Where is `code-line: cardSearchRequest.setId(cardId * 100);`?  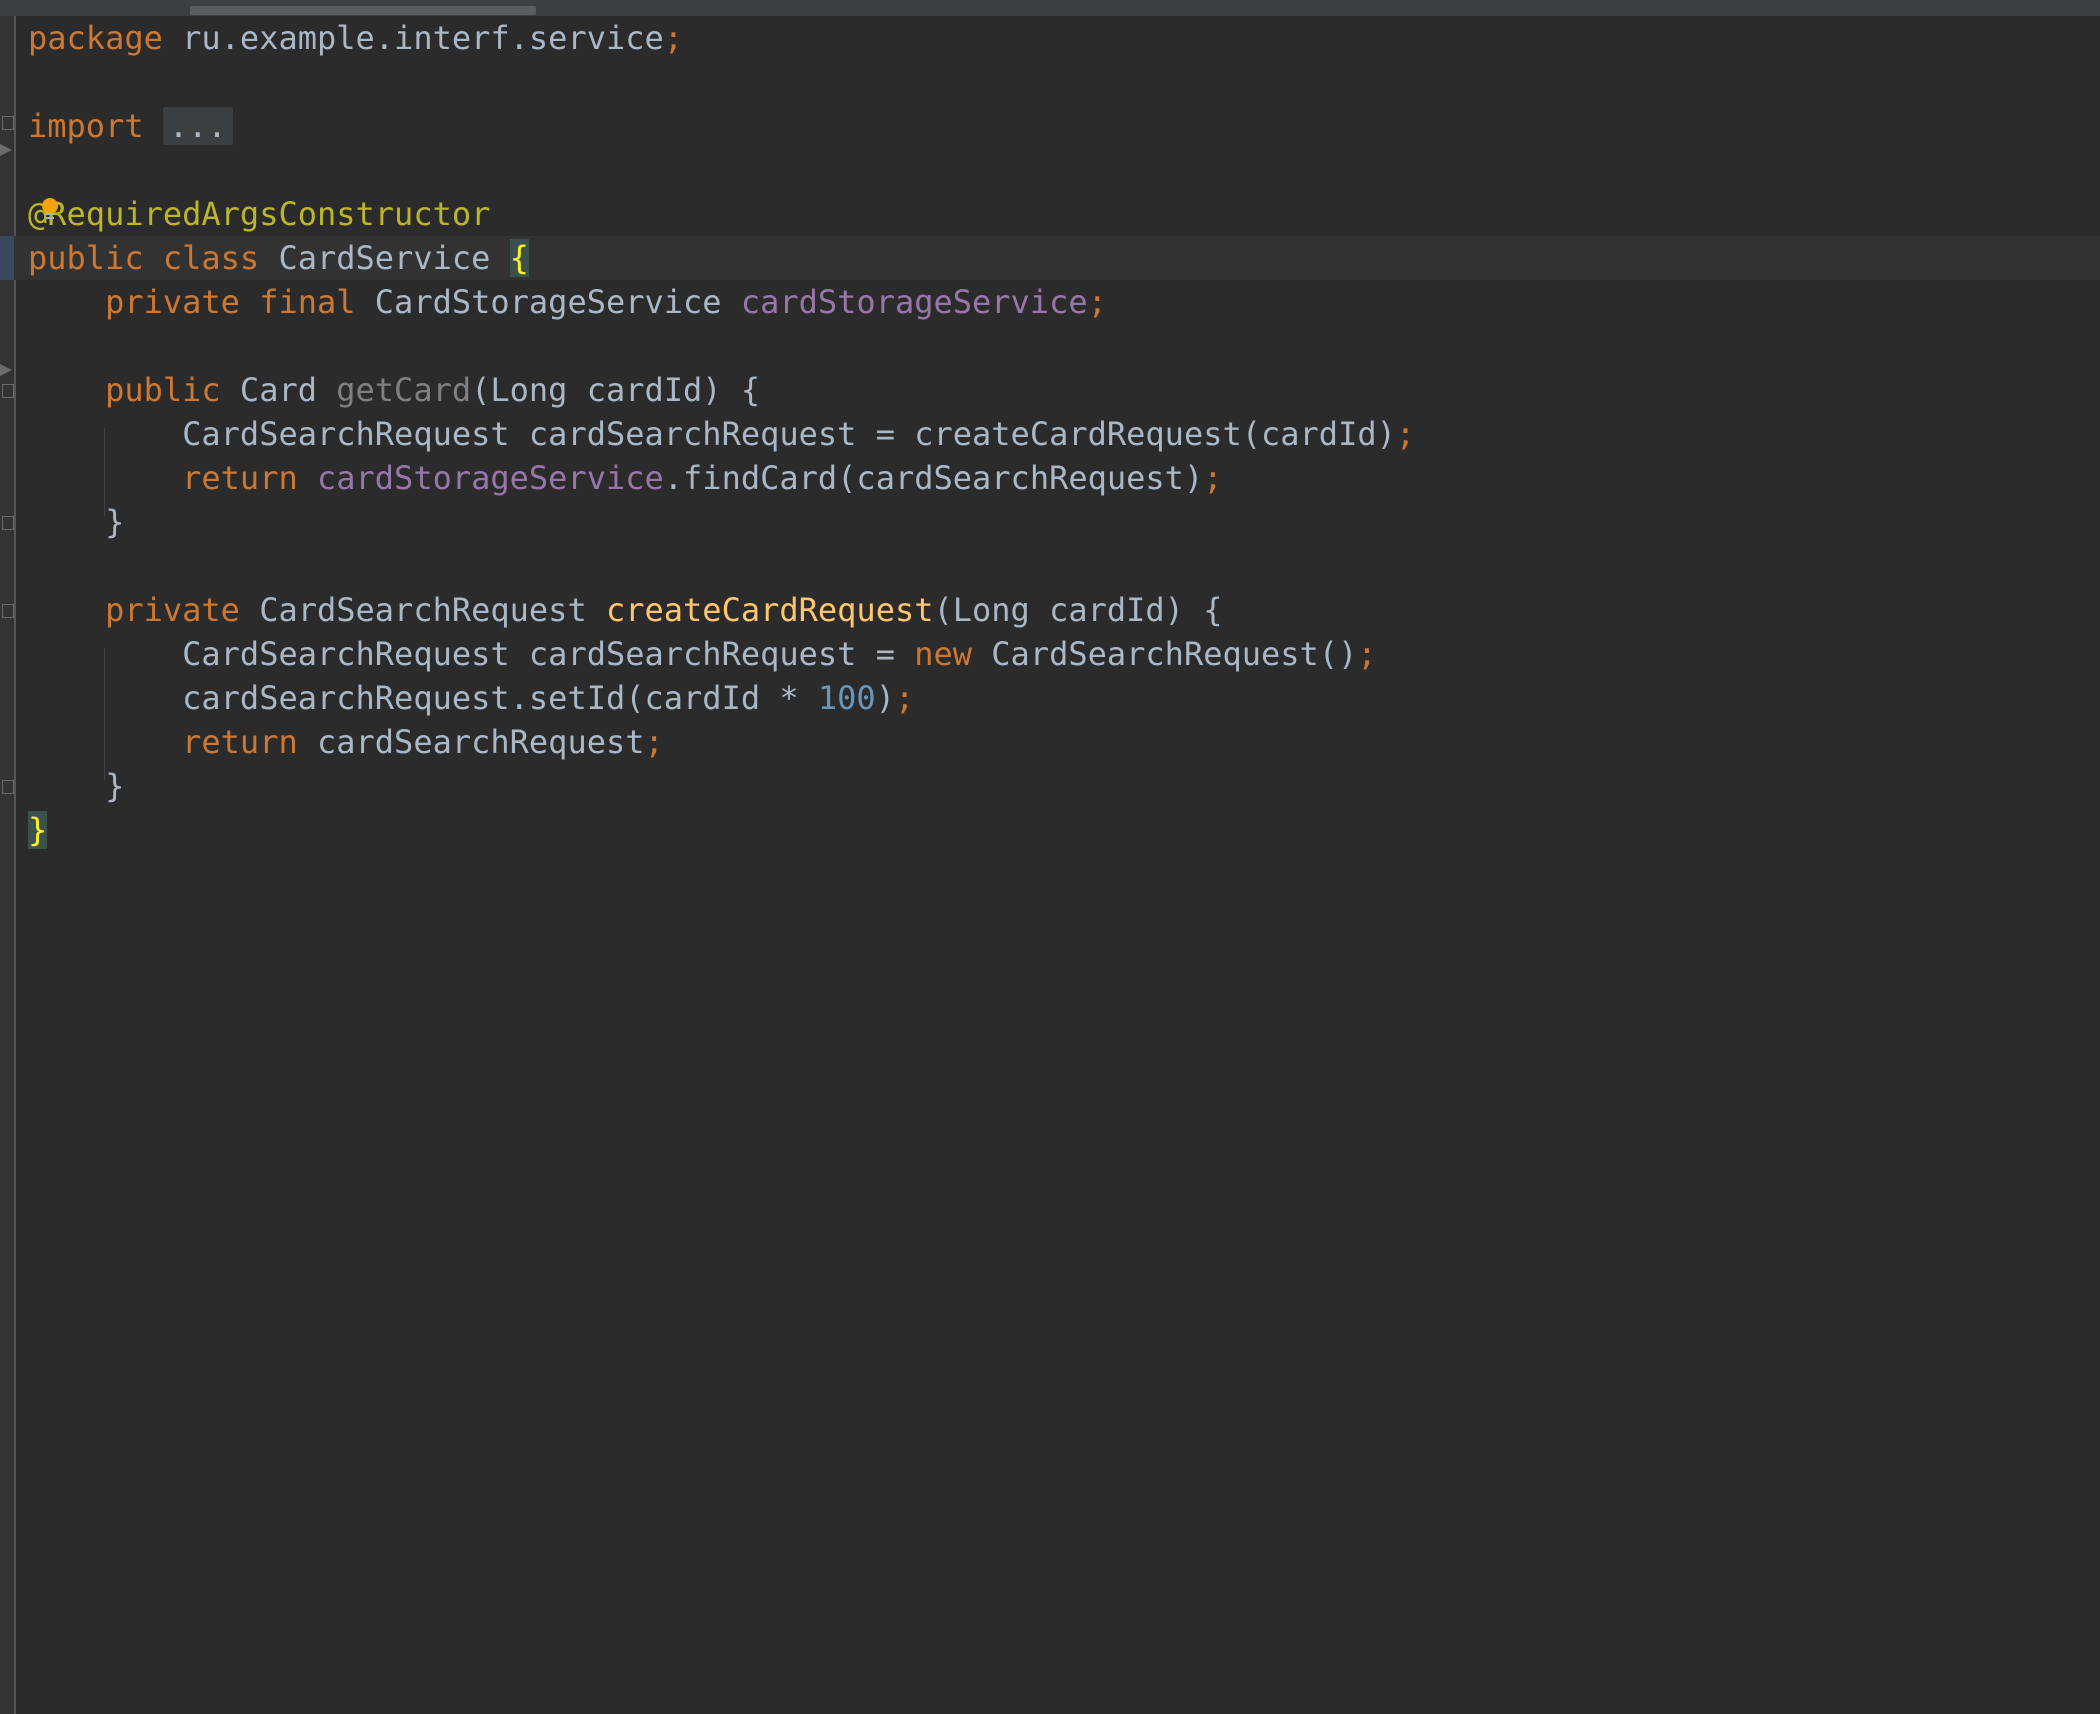
code-line: cardSearchRequest.setId(cardId * 100); is located at coordinates (1064, 698).